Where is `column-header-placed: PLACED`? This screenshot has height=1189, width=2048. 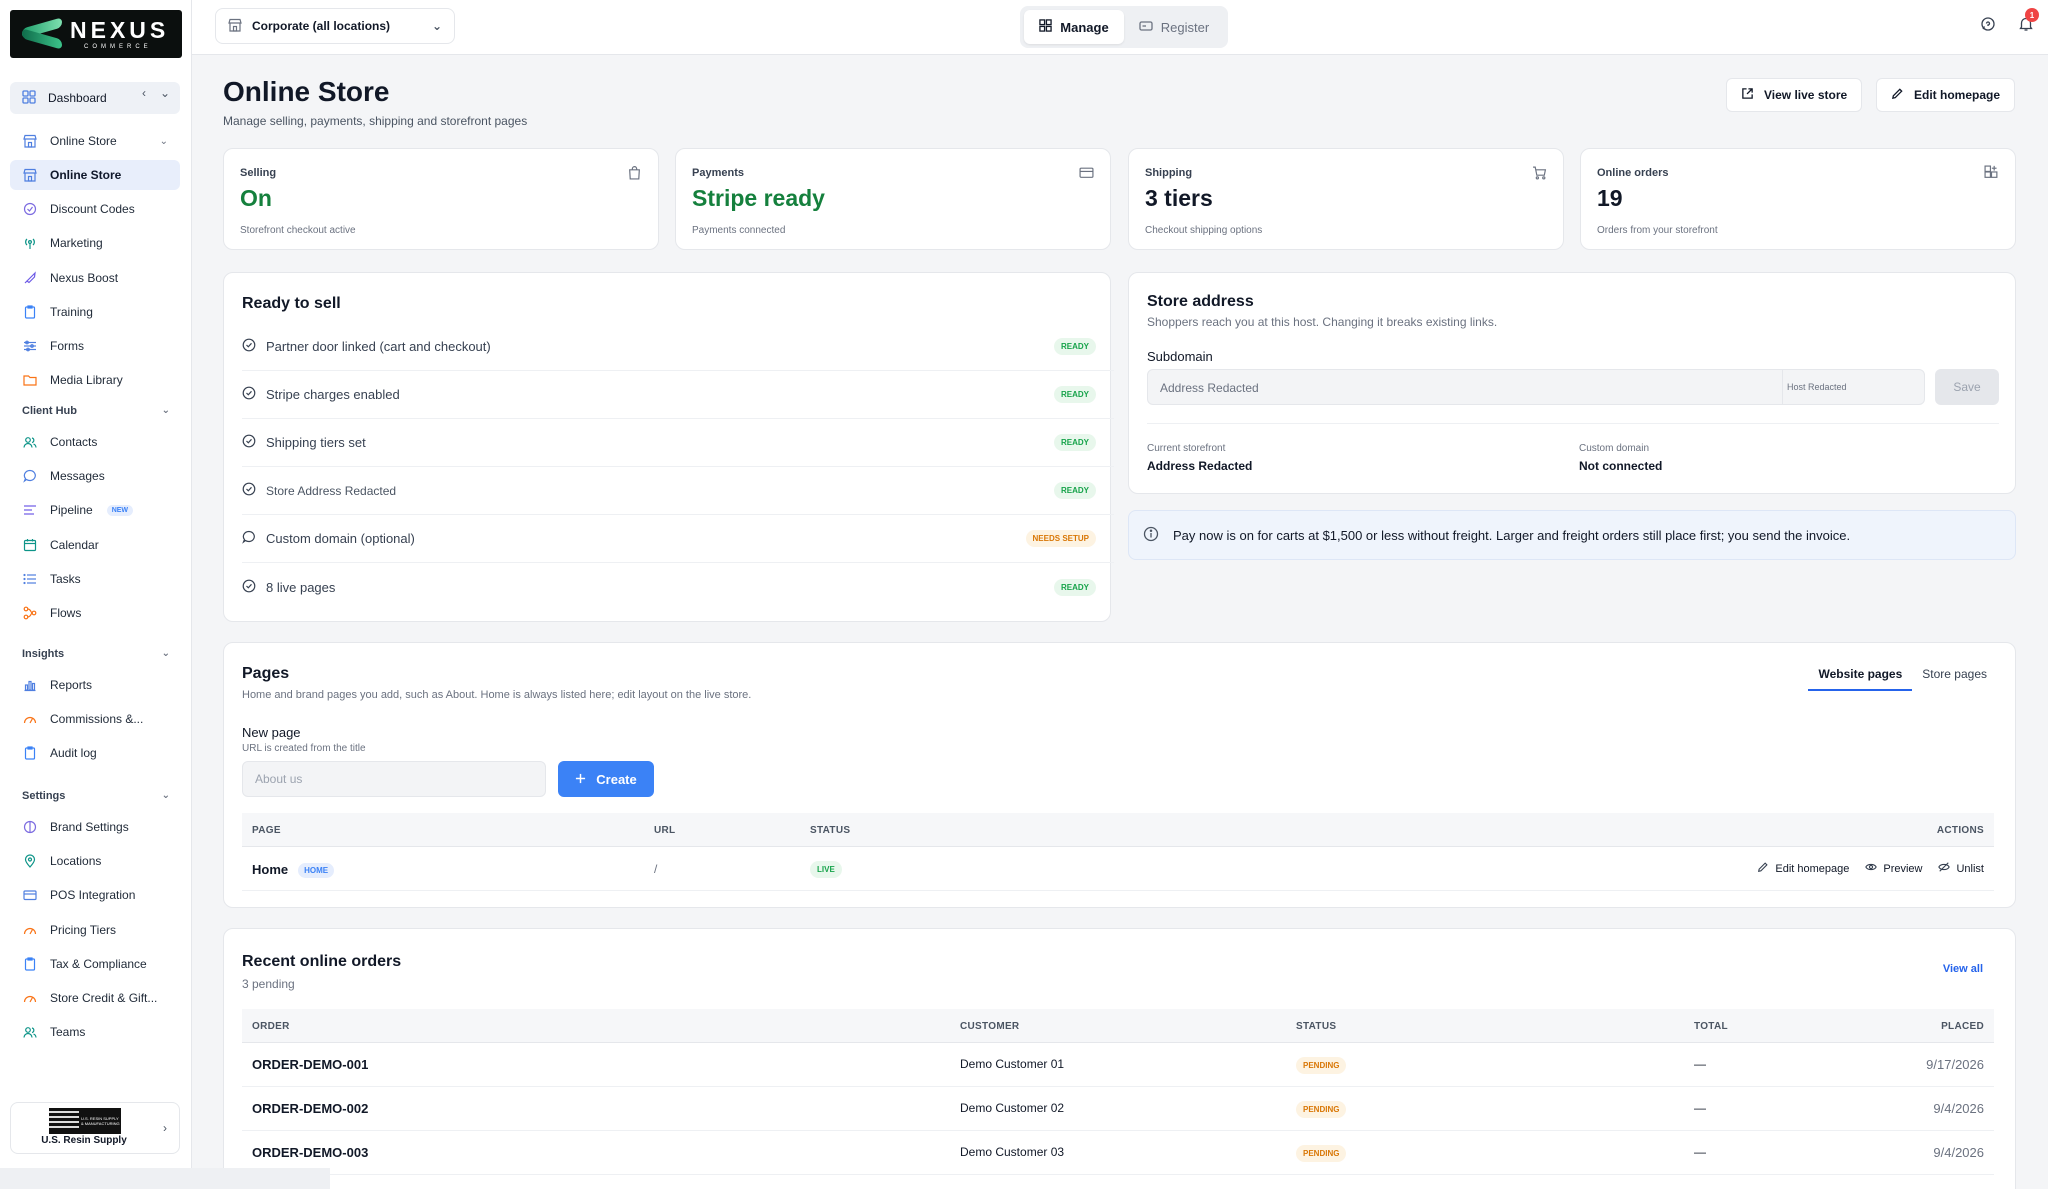
column-header-placed: PLACED is located at coordinates (1962, 1026).